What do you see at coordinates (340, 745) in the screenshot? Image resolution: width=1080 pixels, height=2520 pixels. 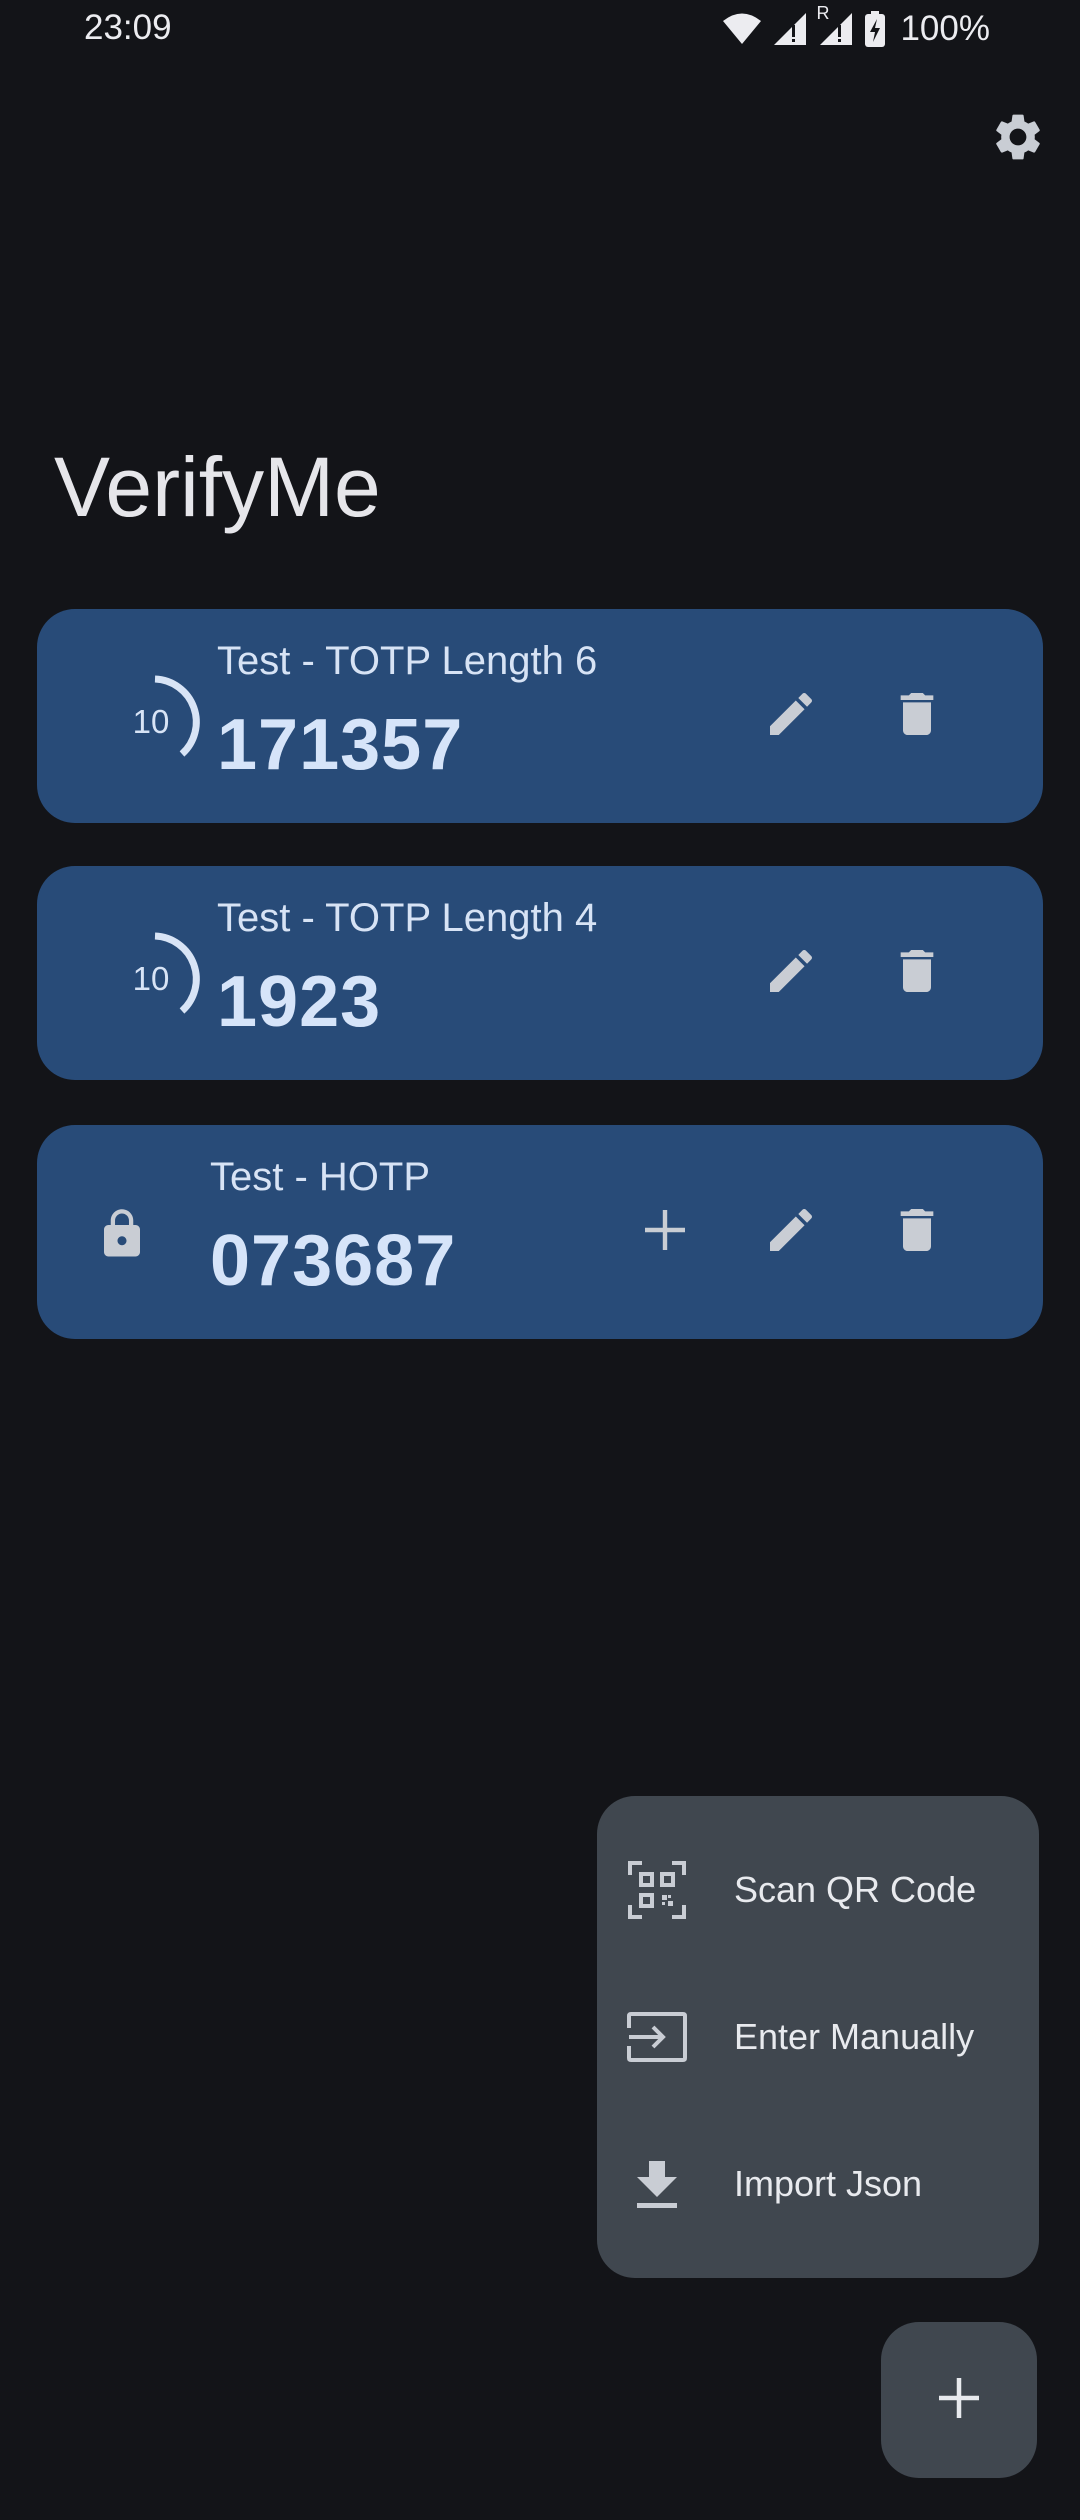 I see `otp-code: 171357` at bounding box center [340, 745].